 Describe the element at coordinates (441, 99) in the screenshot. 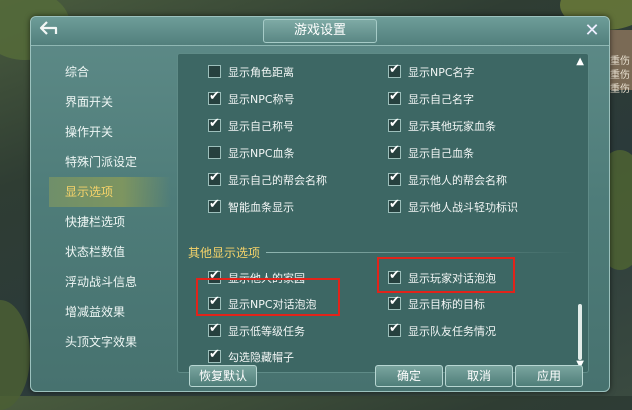

I see `option-label: 显示自己名字` at that location.